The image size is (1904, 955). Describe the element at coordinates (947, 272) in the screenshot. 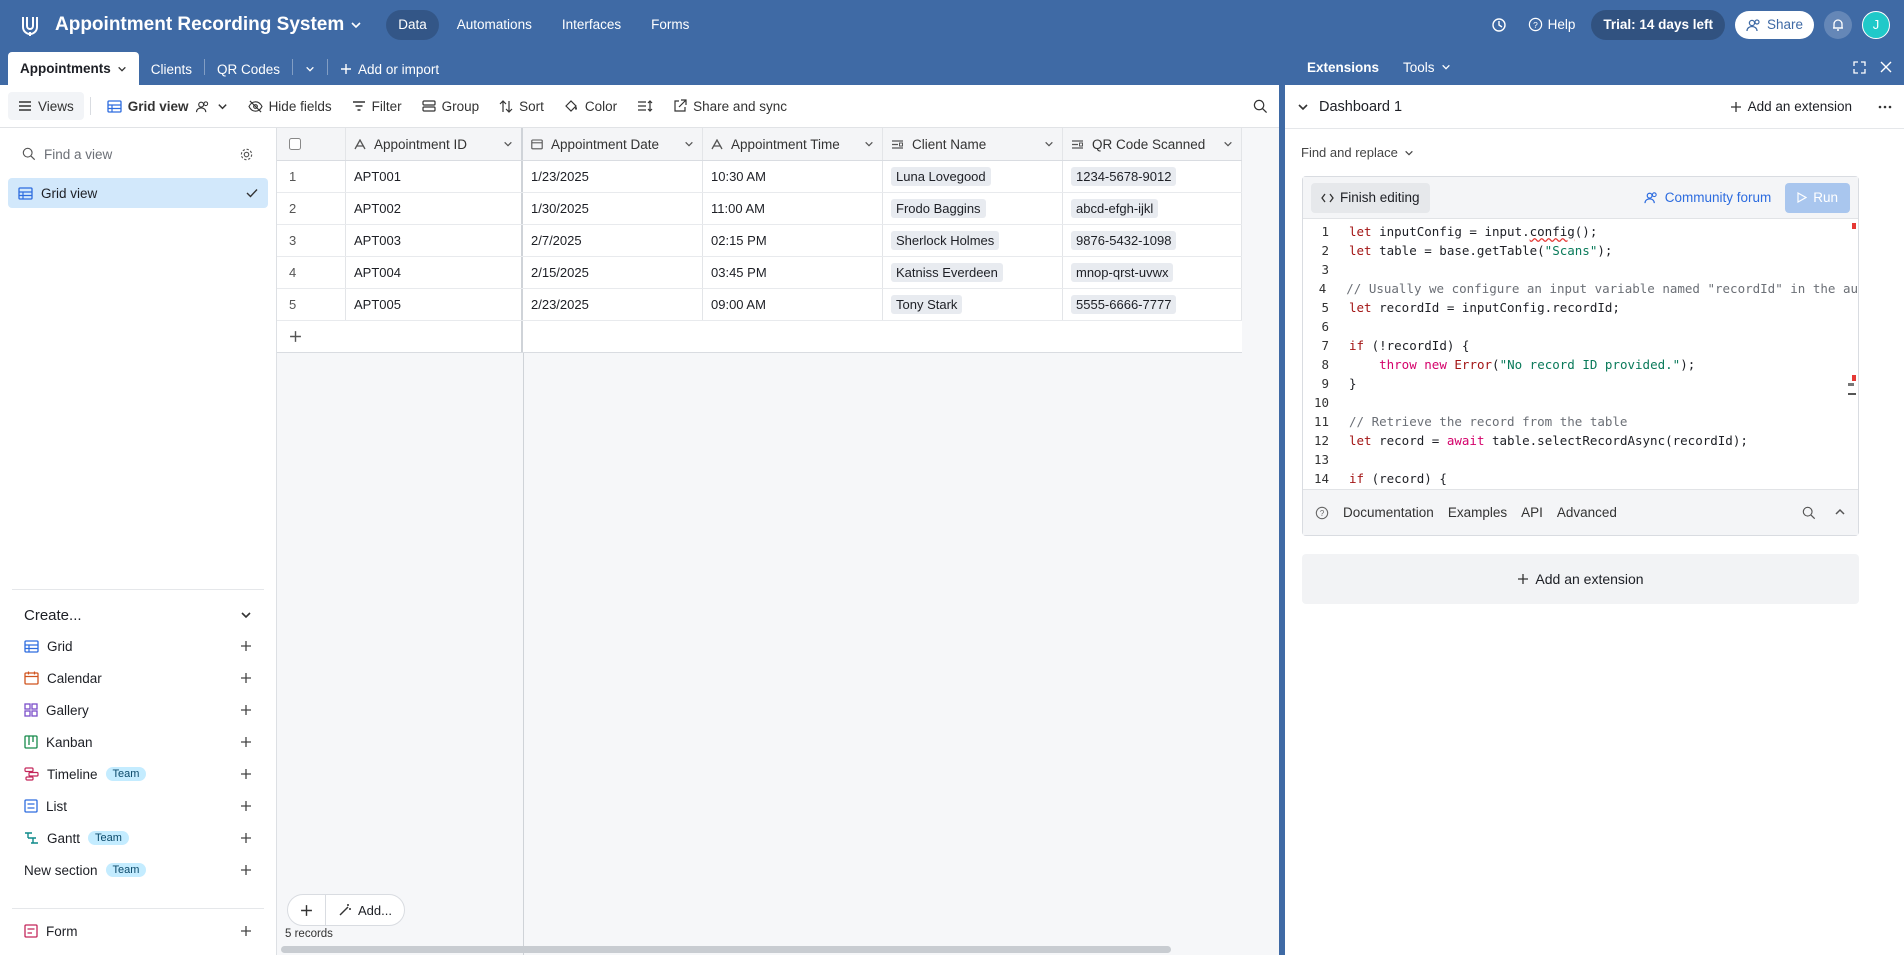

I see `linked-record-pill: Katniss Everdeen` at that location.